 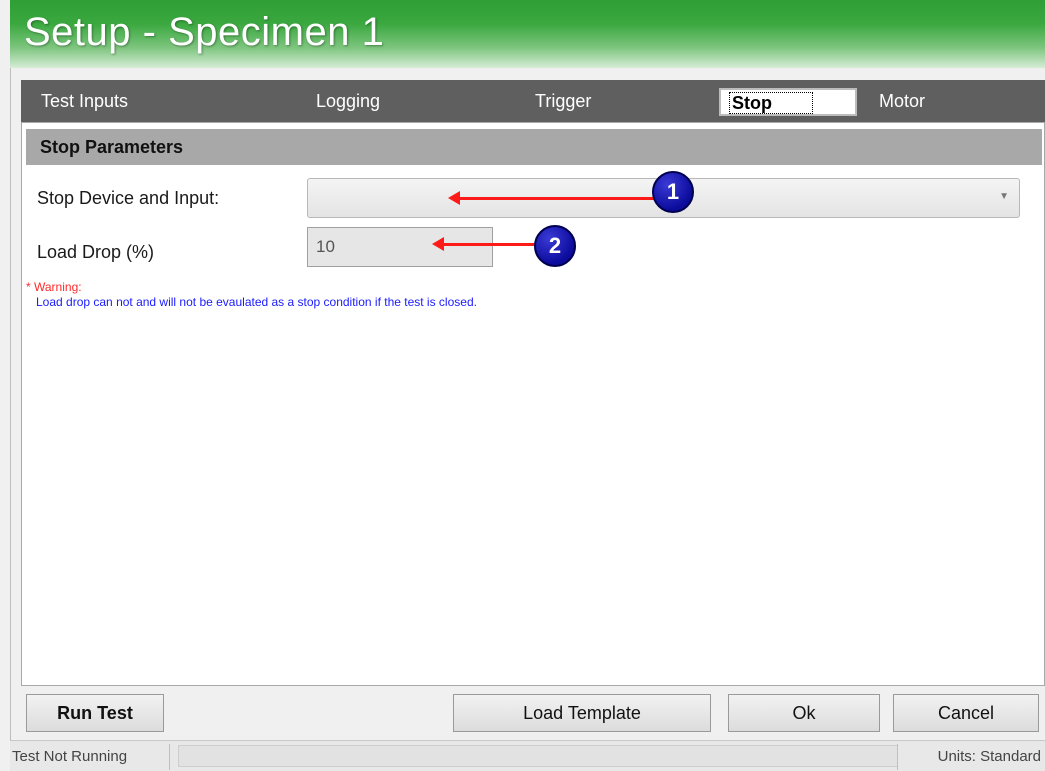 I want to click on title-bar: Setup - Specimen 1, so click(x=527, y=34).